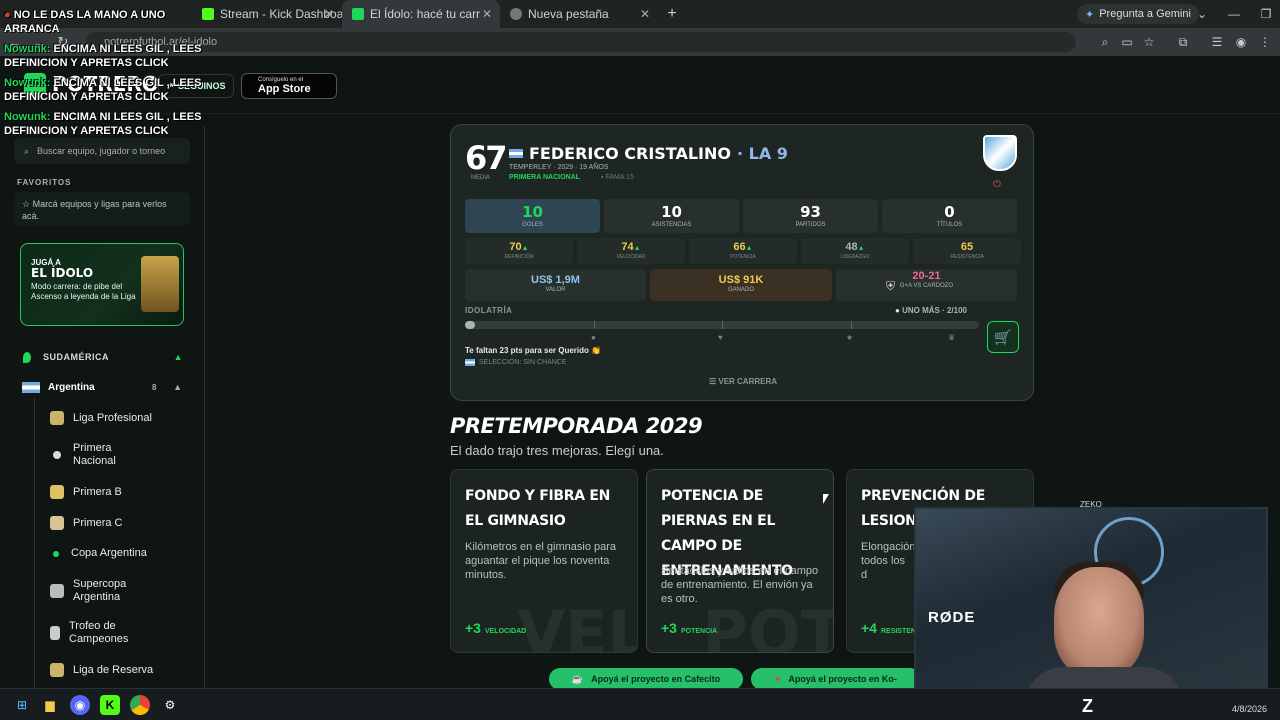  What do you see at coordinates (646, 679) in the screenshot?
I see `support-cafecito-button: ☕ Apoyá el proyecto en Cafecito` at bounding box center [646, 679].